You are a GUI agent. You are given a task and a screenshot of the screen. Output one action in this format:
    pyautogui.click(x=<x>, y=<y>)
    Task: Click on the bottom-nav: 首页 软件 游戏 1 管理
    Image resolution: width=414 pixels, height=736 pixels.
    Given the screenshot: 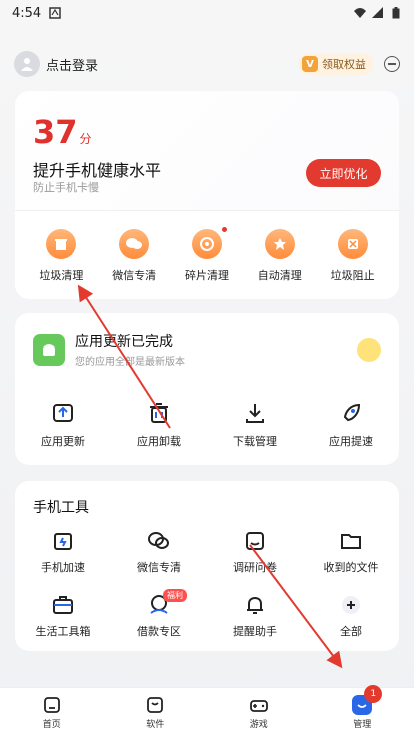 What is the action you would take?
    pyautogui.click(x=207, y=710)
    